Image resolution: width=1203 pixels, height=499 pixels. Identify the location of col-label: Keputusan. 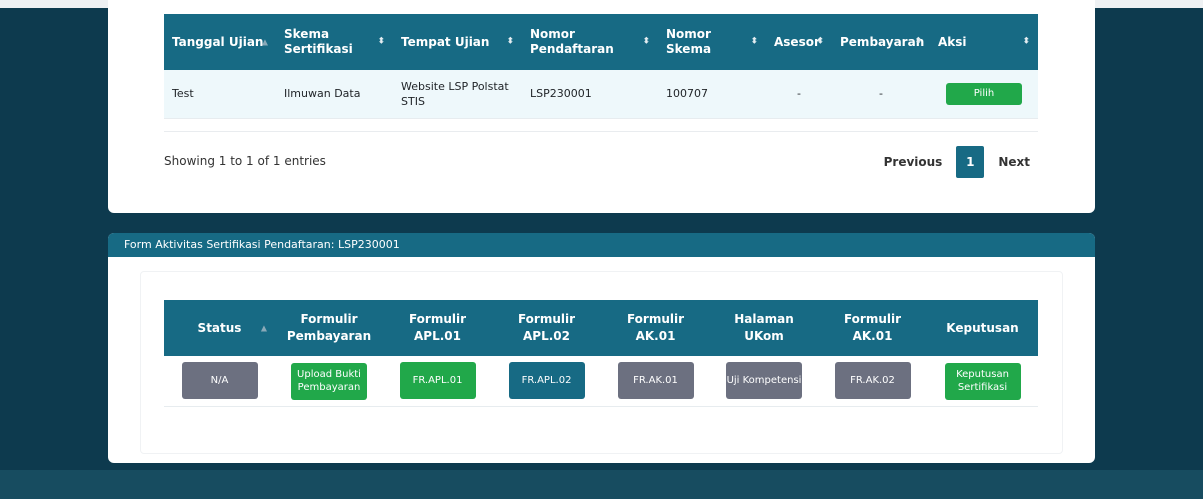
(982, 327).